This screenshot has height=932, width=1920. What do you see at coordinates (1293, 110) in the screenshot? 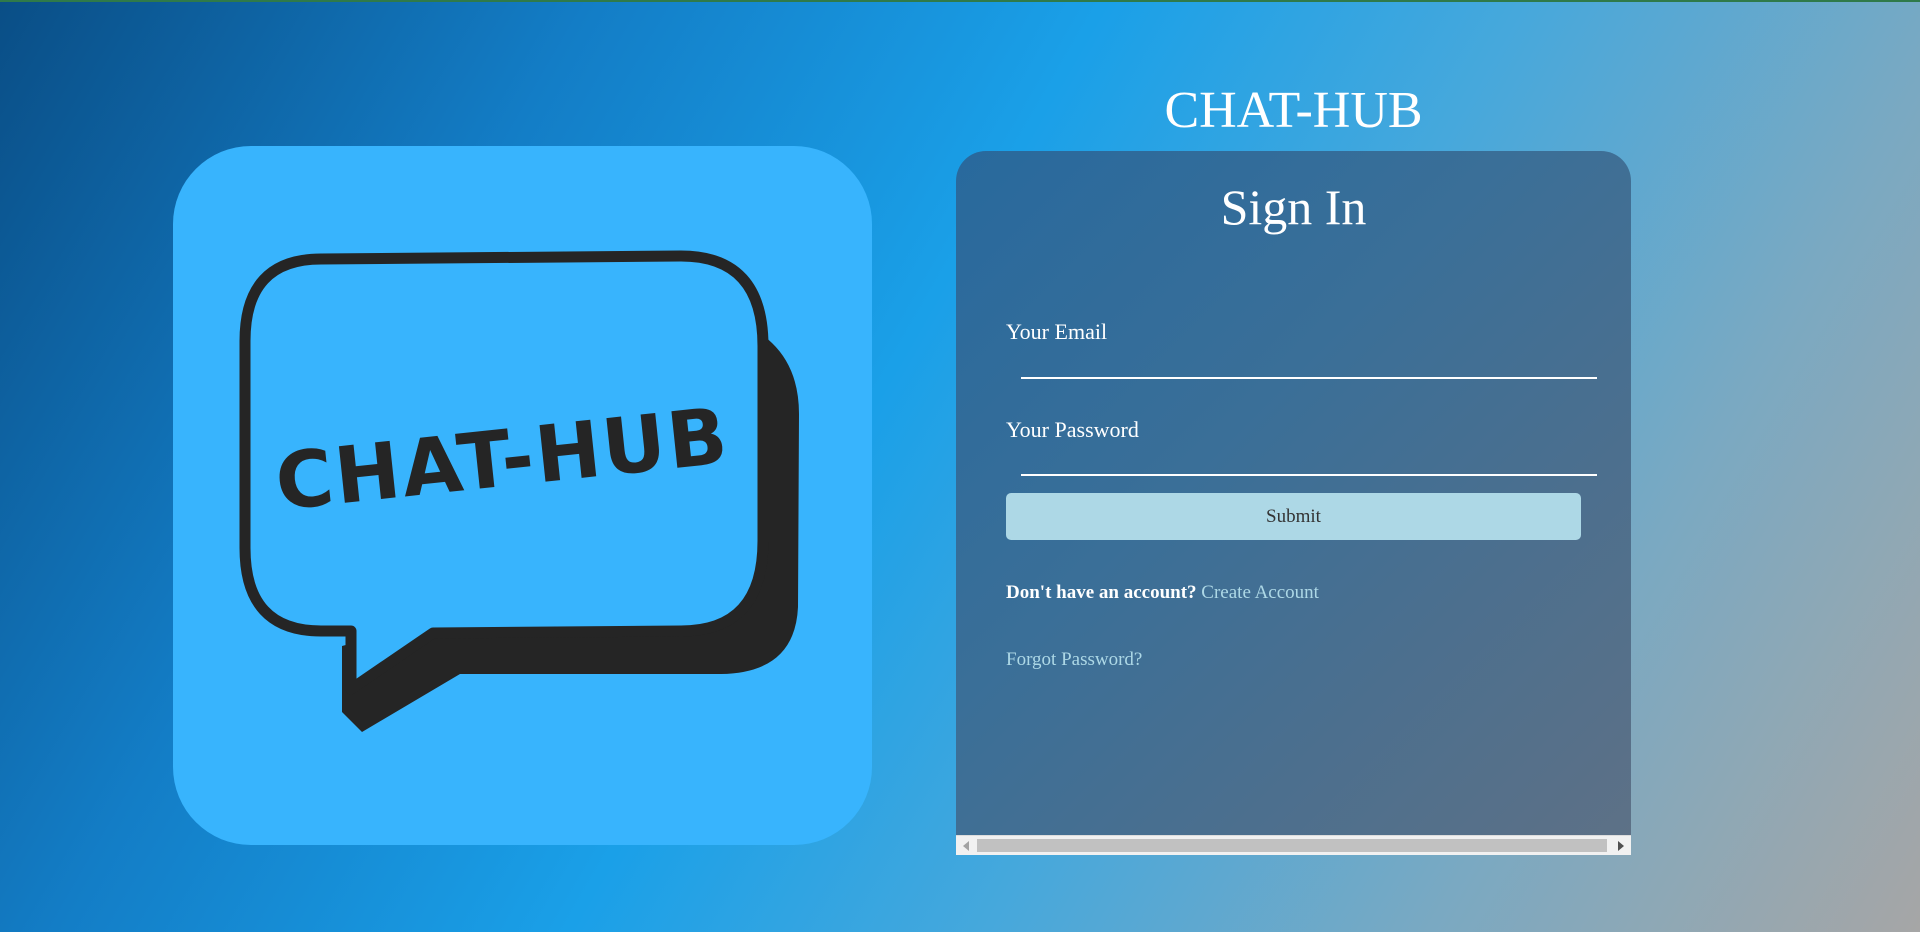
I see `app-title: CHAT-HUB` at bounding box center [1293, 110].